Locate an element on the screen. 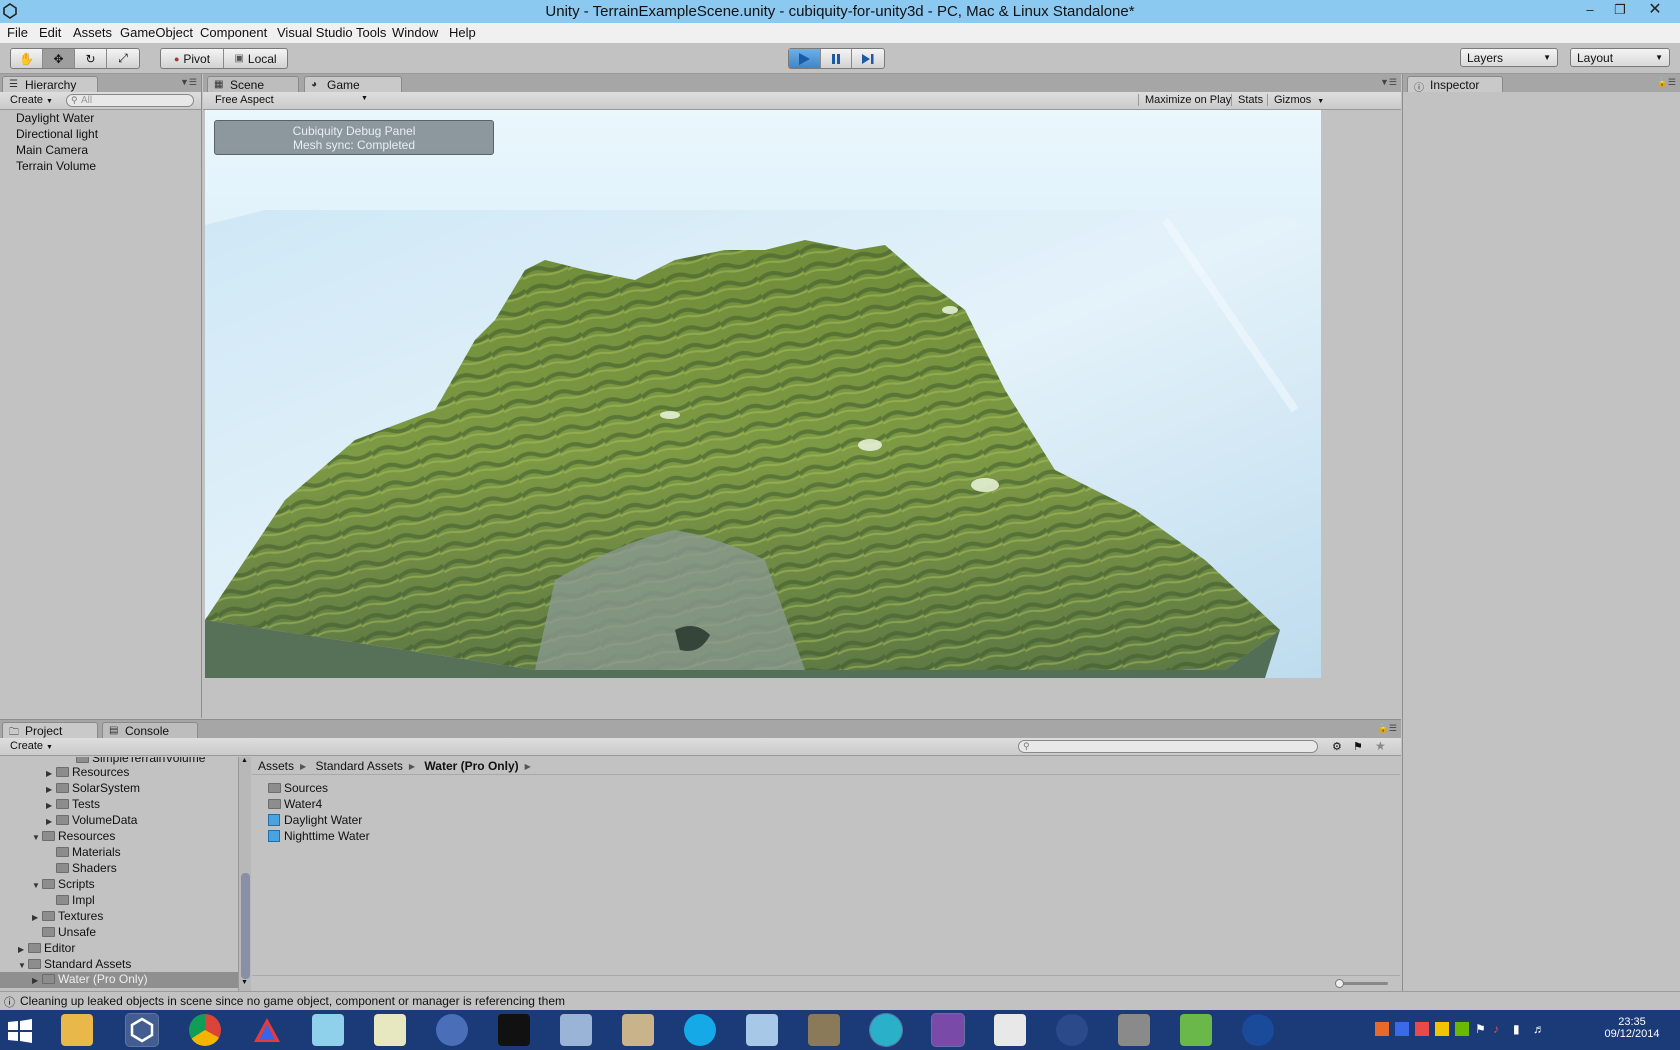  network-icon: ▮ is located at coordinates (1516, 1029).